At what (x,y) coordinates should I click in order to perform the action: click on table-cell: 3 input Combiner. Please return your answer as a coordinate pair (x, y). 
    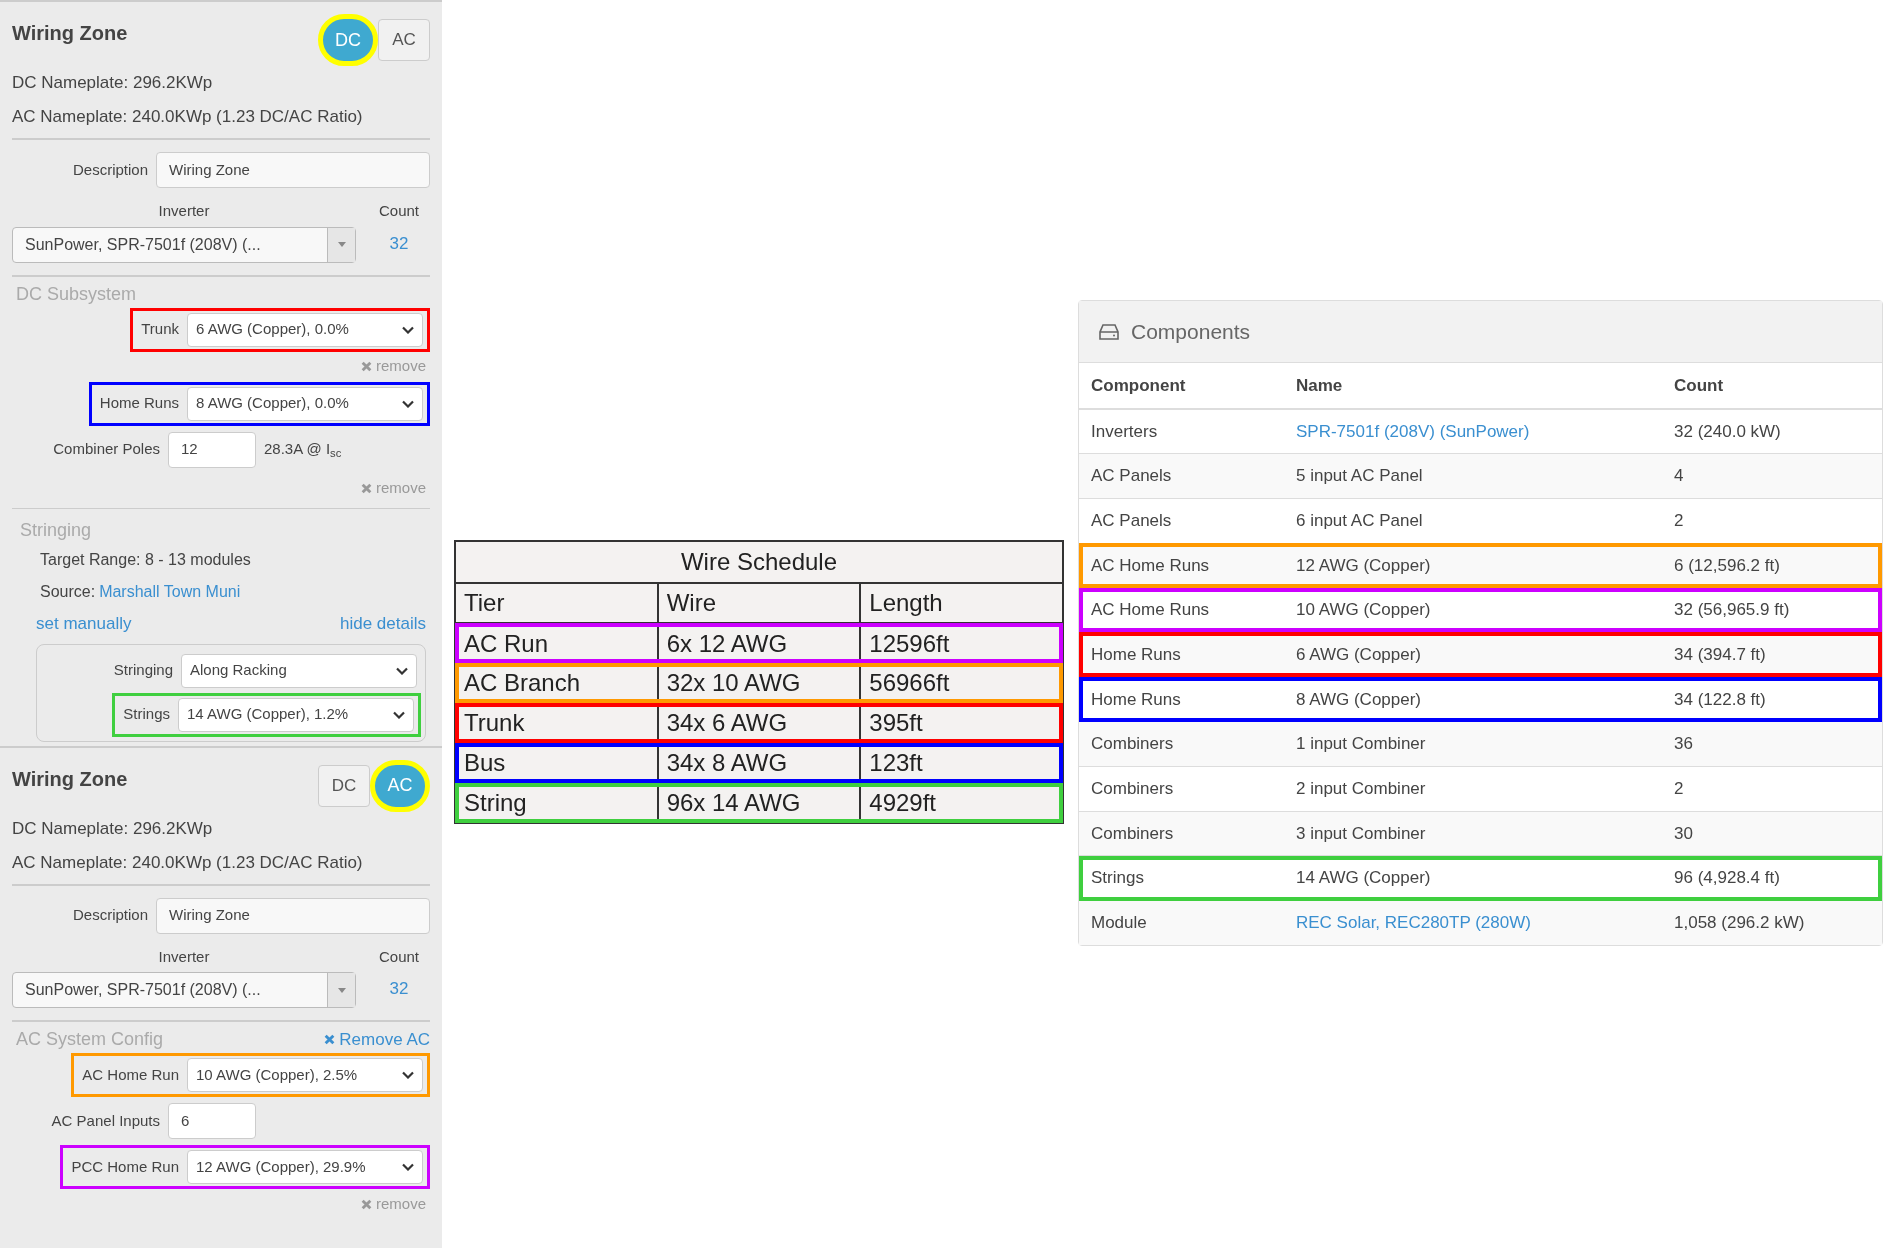
    Looking at the image, I should click on (1473, 833).